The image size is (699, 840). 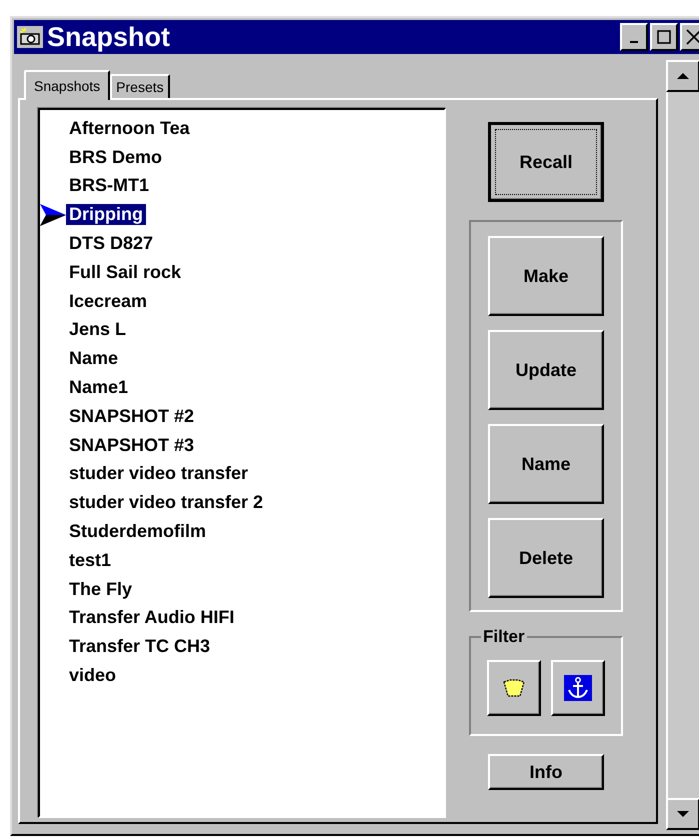 What do you see at coordinates (106, 215) in the screenshot?
I see `snapshot-item: Dripping` at bounding box center [106, 215].